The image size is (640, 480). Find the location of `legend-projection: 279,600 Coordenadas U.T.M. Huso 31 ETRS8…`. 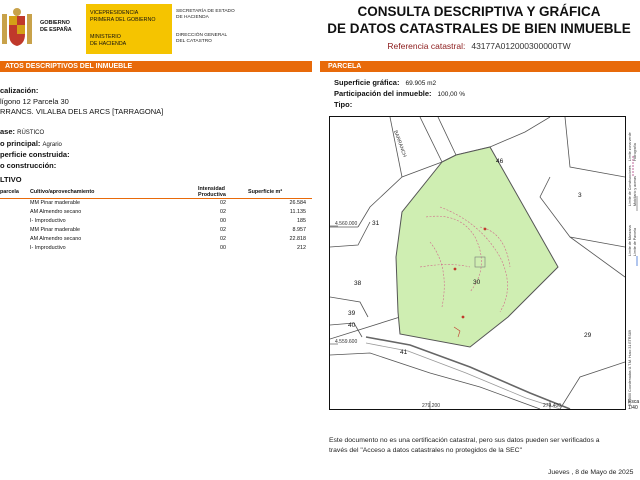

legend-projection: 279,600 Coordenadas U.T.M. Huso 31 ETRS8… is located at coordinates (630, 368).